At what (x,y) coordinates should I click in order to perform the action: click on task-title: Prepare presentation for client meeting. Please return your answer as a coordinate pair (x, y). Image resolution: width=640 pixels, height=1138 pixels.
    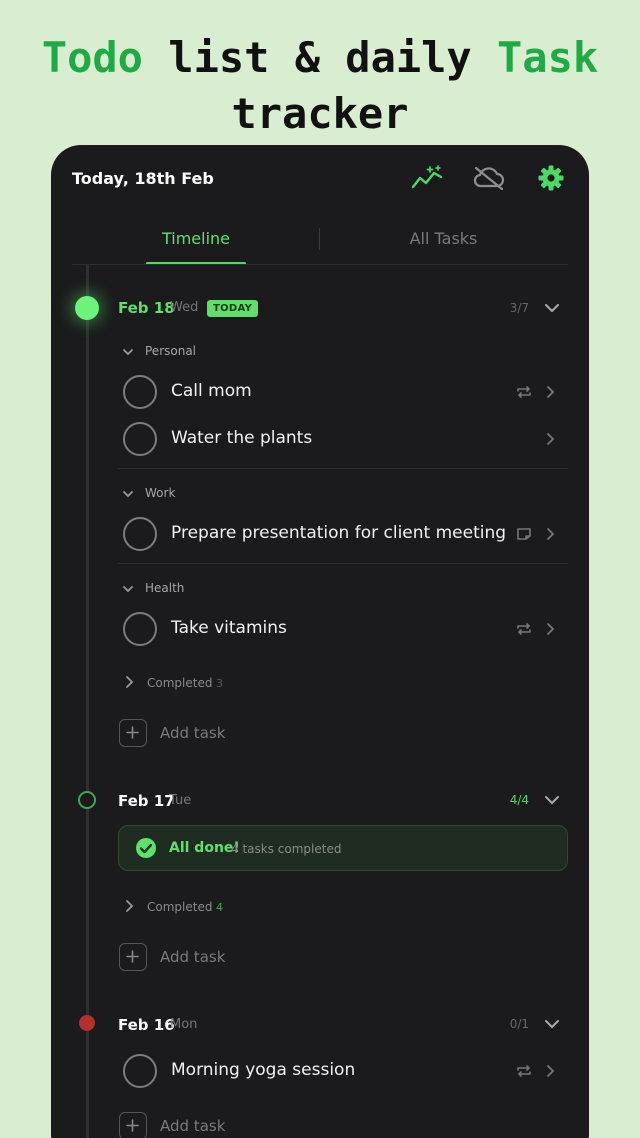
    Looking at the image, I should click on (338, 533).